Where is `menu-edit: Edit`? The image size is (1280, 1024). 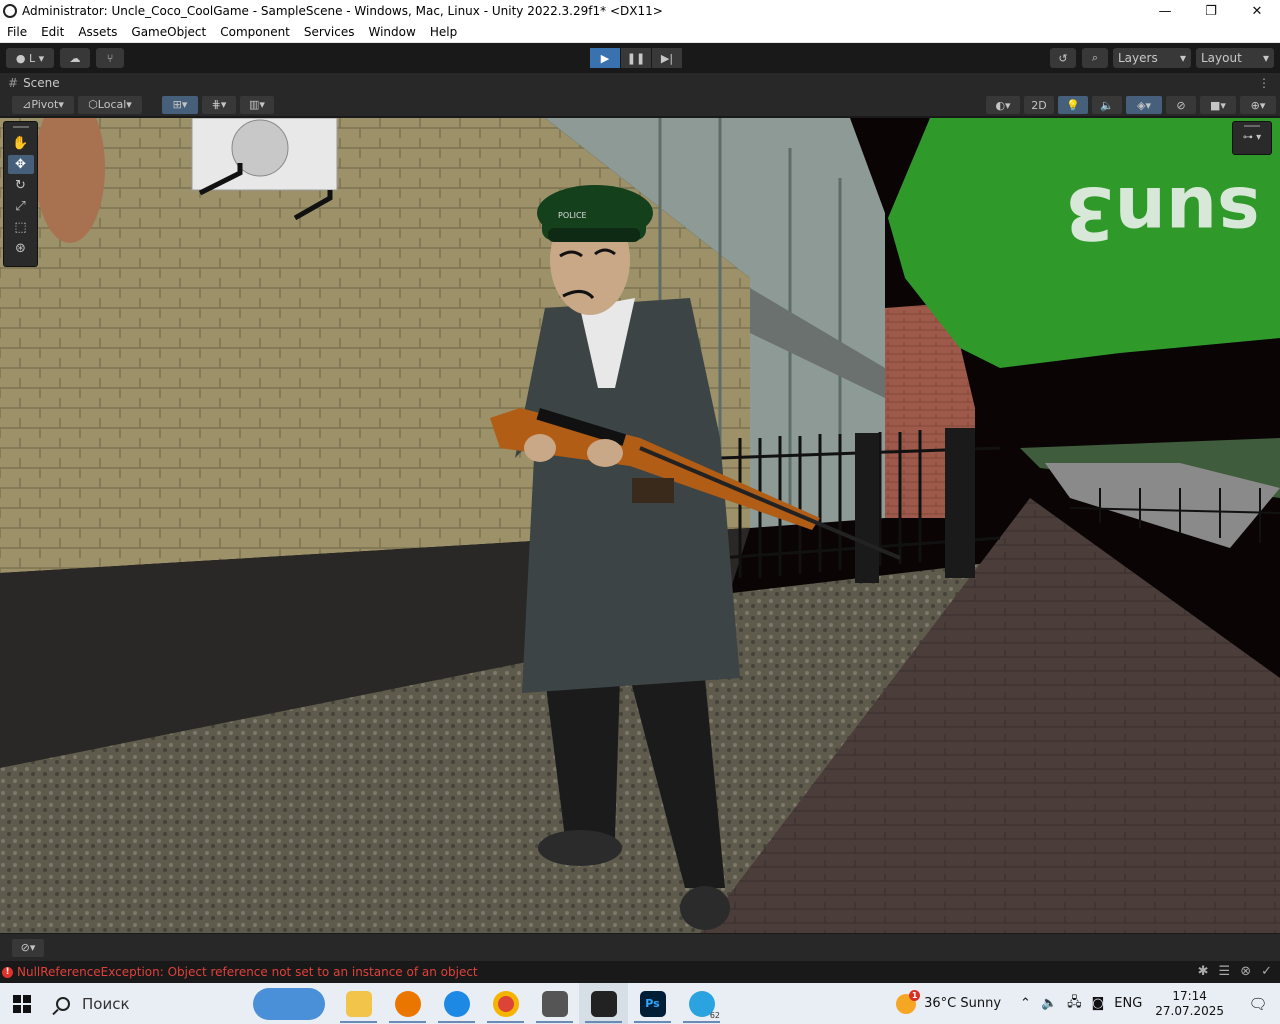
menu-edit: Edit is located at coordinates (52, 32).